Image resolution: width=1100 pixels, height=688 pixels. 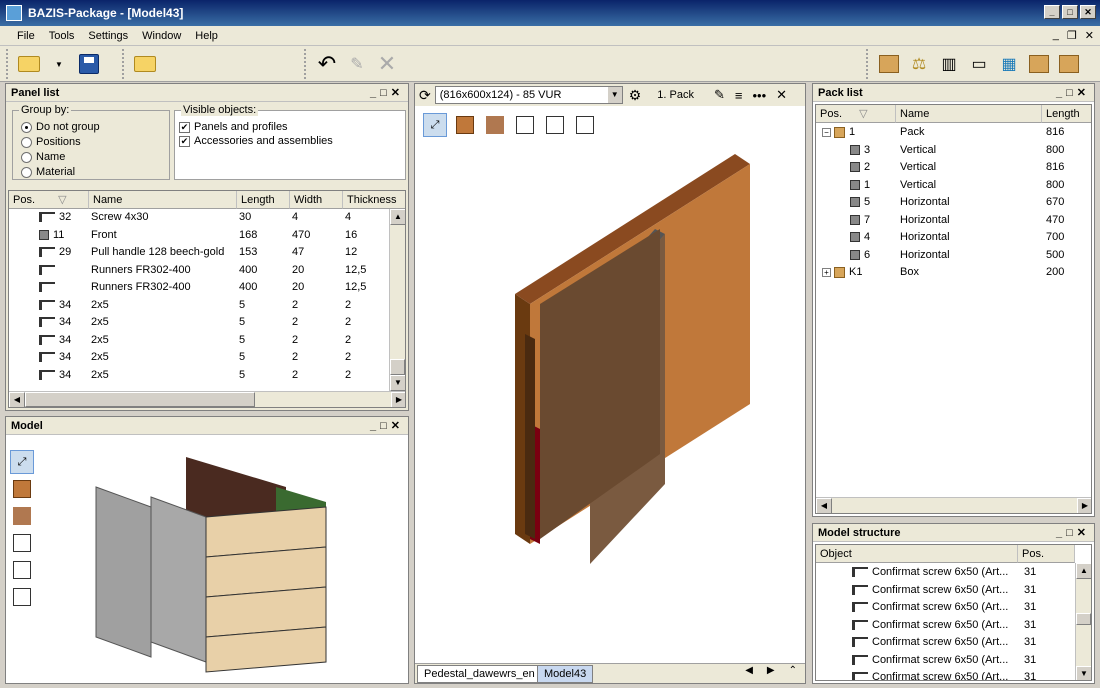 I want to click on pack-row: 3 Vertical 800, so click(x=953, y=151).